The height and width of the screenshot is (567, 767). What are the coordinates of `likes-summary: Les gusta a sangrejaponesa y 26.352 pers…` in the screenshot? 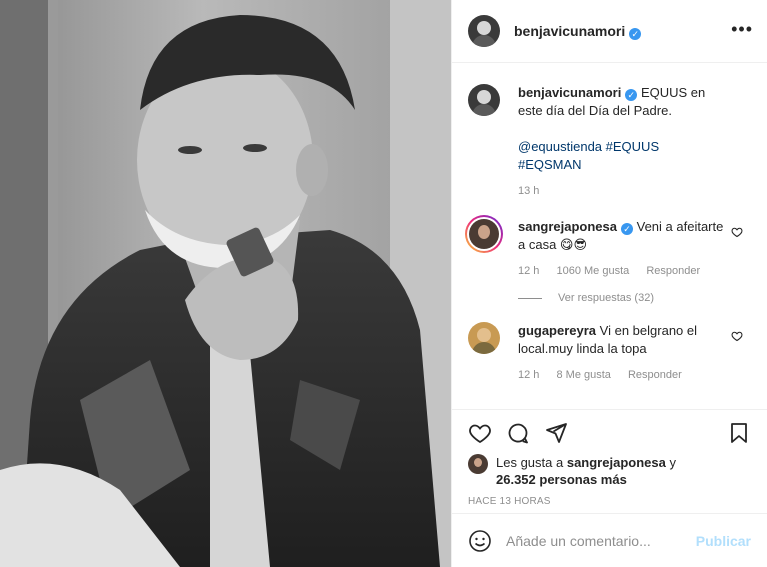 It's located at (609, 471).